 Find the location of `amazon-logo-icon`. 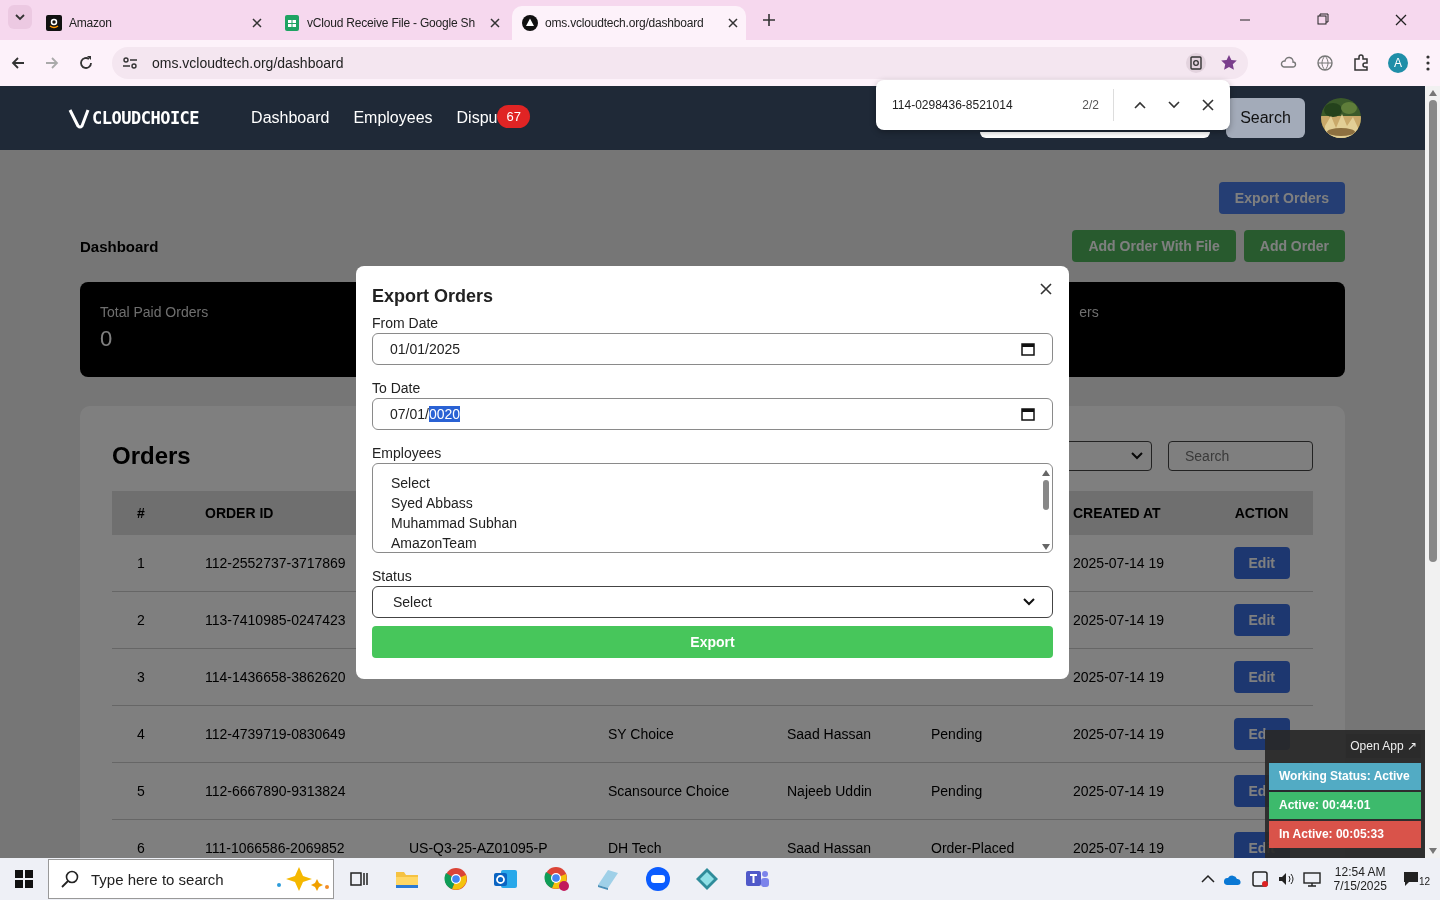

amazon-logo-icon is located at coordinates (54, 23).